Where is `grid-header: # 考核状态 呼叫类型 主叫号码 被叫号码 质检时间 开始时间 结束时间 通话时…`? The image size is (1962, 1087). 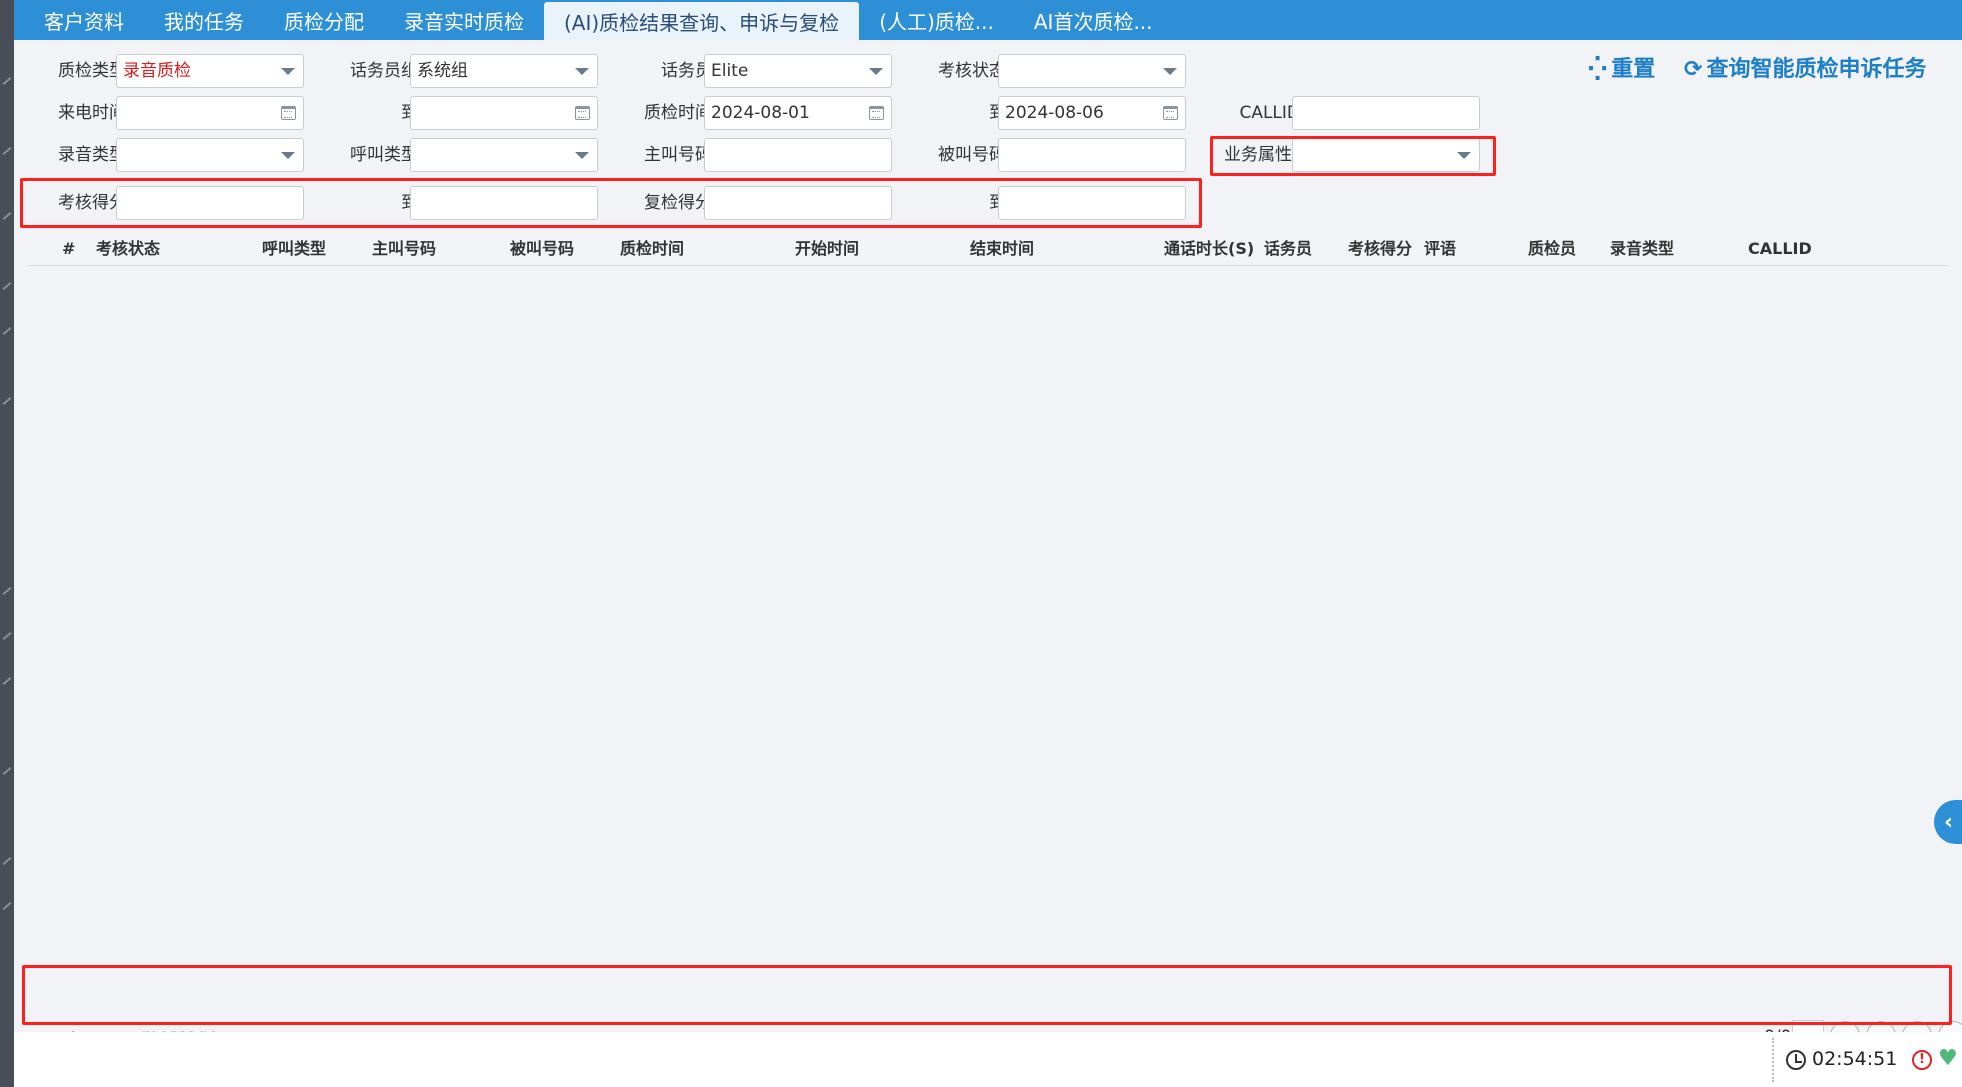 grid-header: # 考核状态 呼叫类型 主叫号码 被叫号码 质检时间 开始时间 结束时间 通话时… is located at coordinates (988, 249).